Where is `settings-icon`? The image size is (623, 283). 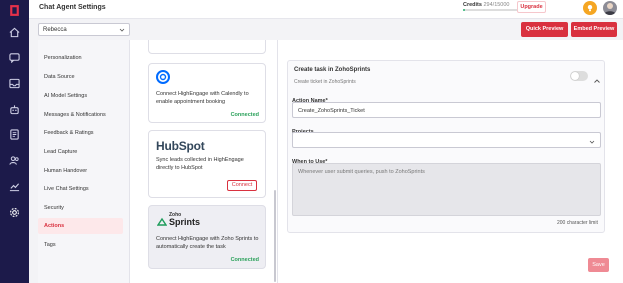 settings-icon is located at coordinates (14, 212).